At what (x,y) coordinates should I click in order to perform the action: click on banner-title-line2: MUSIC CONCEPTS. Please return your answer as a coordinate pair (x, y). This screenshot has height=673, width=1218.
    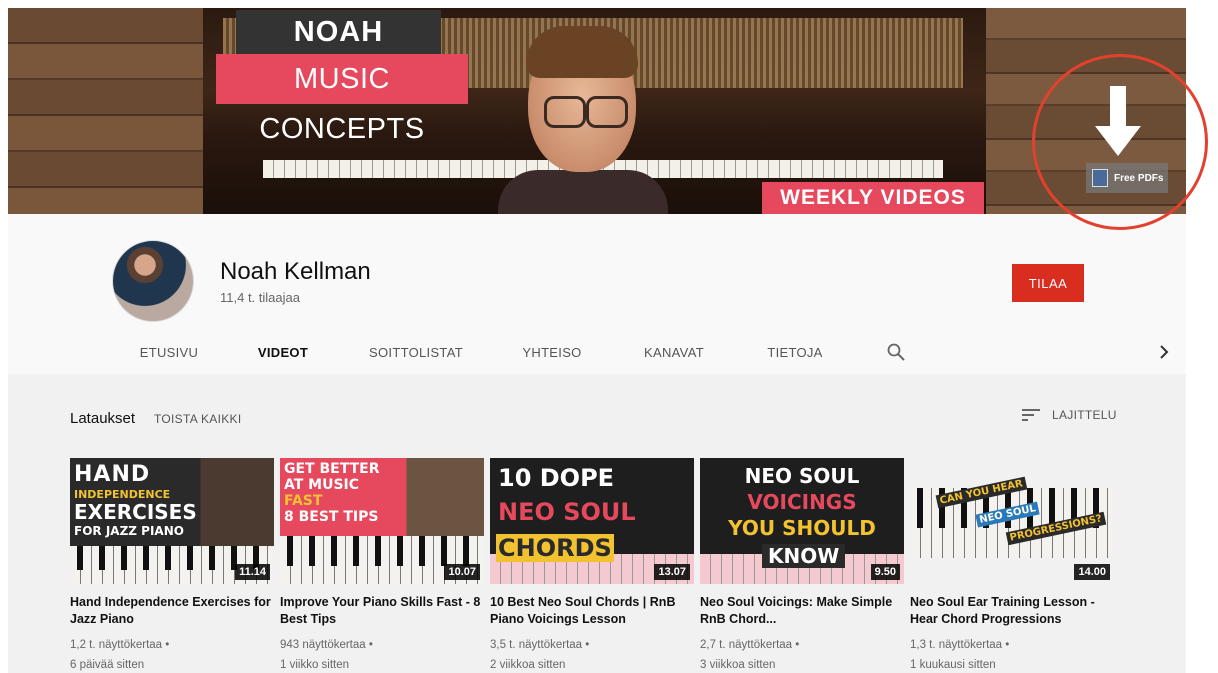
    Looking at the image, I should click on (342, 99).